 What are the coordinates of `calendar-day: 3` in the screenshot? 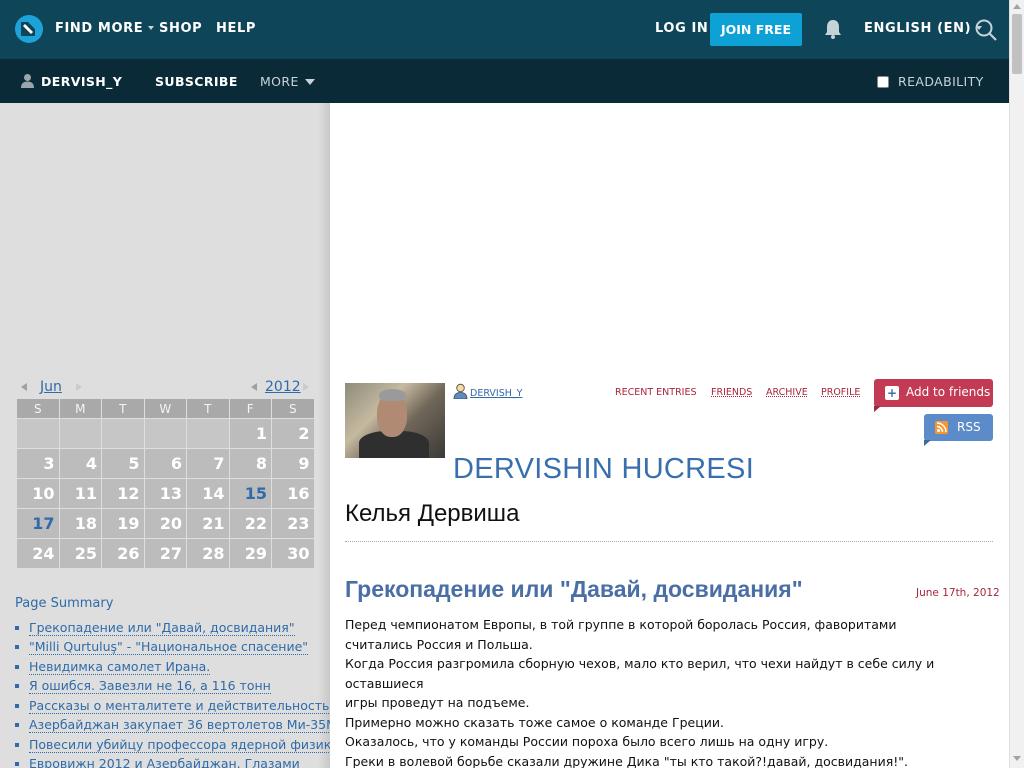 It's located at (38, 463).